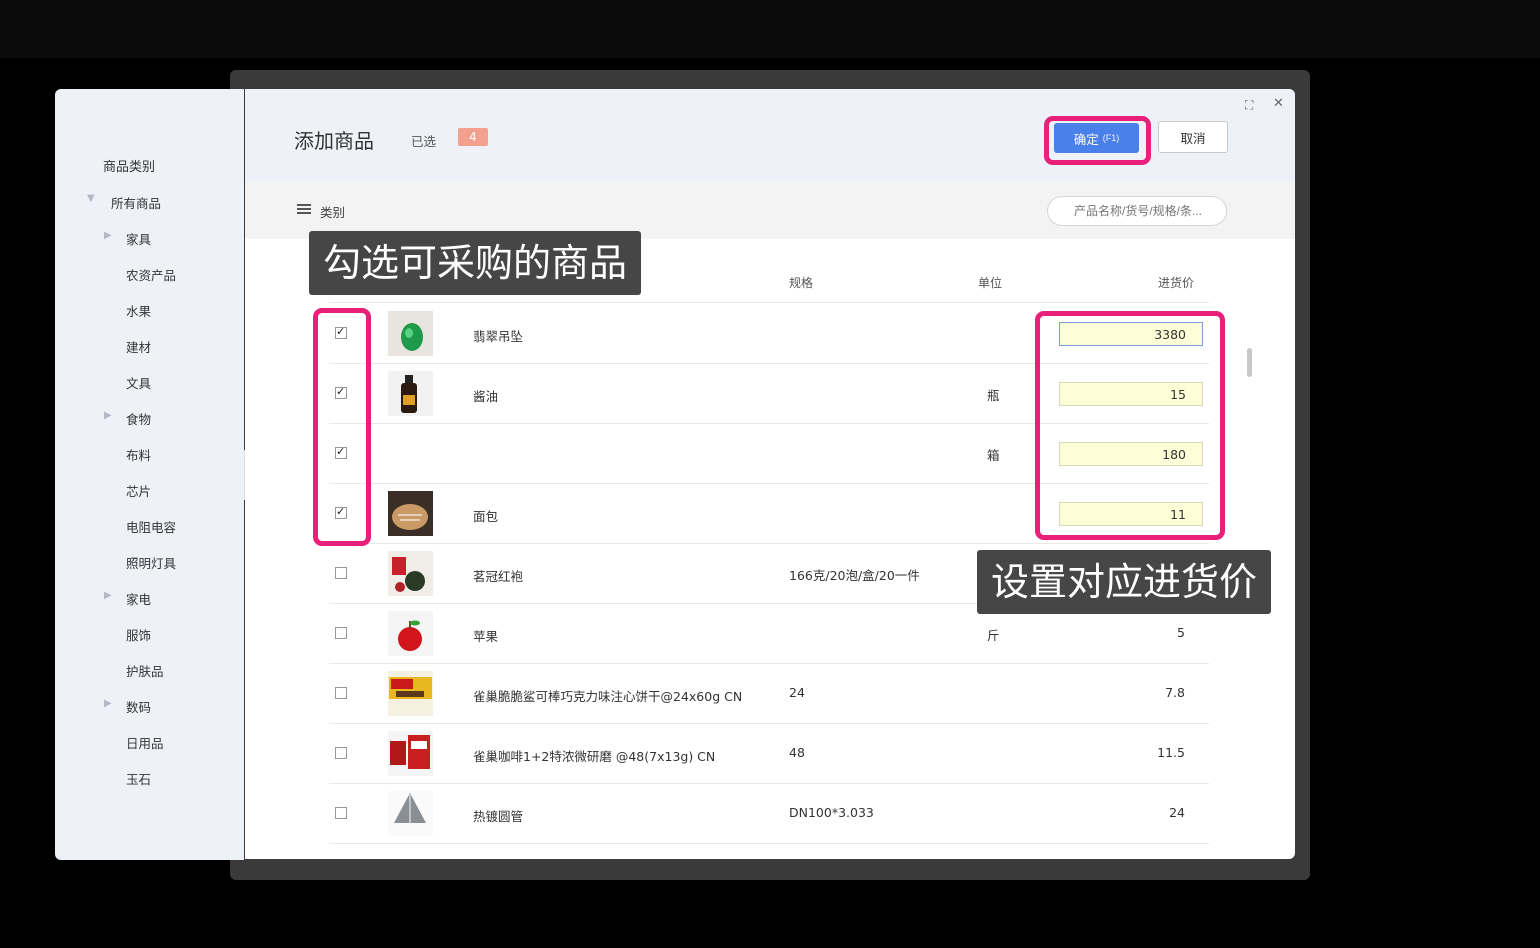 The image size is (1540, 948). What do you see at coordinates (770, 694) in the screenshot?
I see `table-row: 雀巢脆脆鲨可棒巧克力味注心饼干@24x60g CN 24 7.8` at bounding box center [770, 694].